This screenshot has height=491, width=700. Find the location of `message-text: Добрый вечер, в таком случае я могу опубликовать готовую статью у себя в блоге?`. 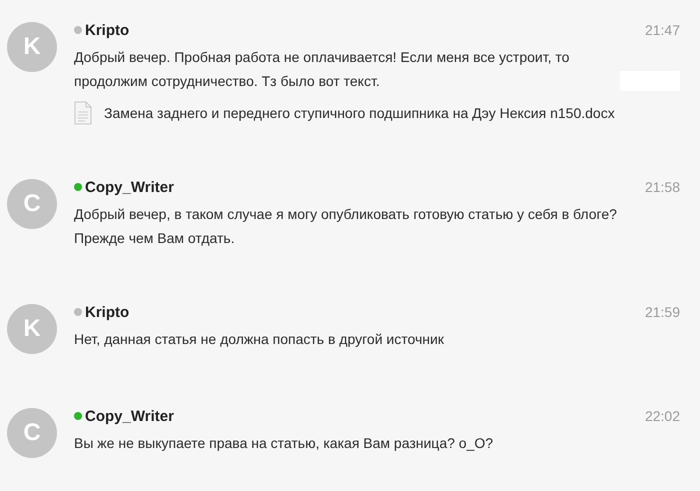

message-text: Добрый вечер, в таком случае я могу опубликовать готовую статью у себя в блоге? is located at coordinates (346, 214).